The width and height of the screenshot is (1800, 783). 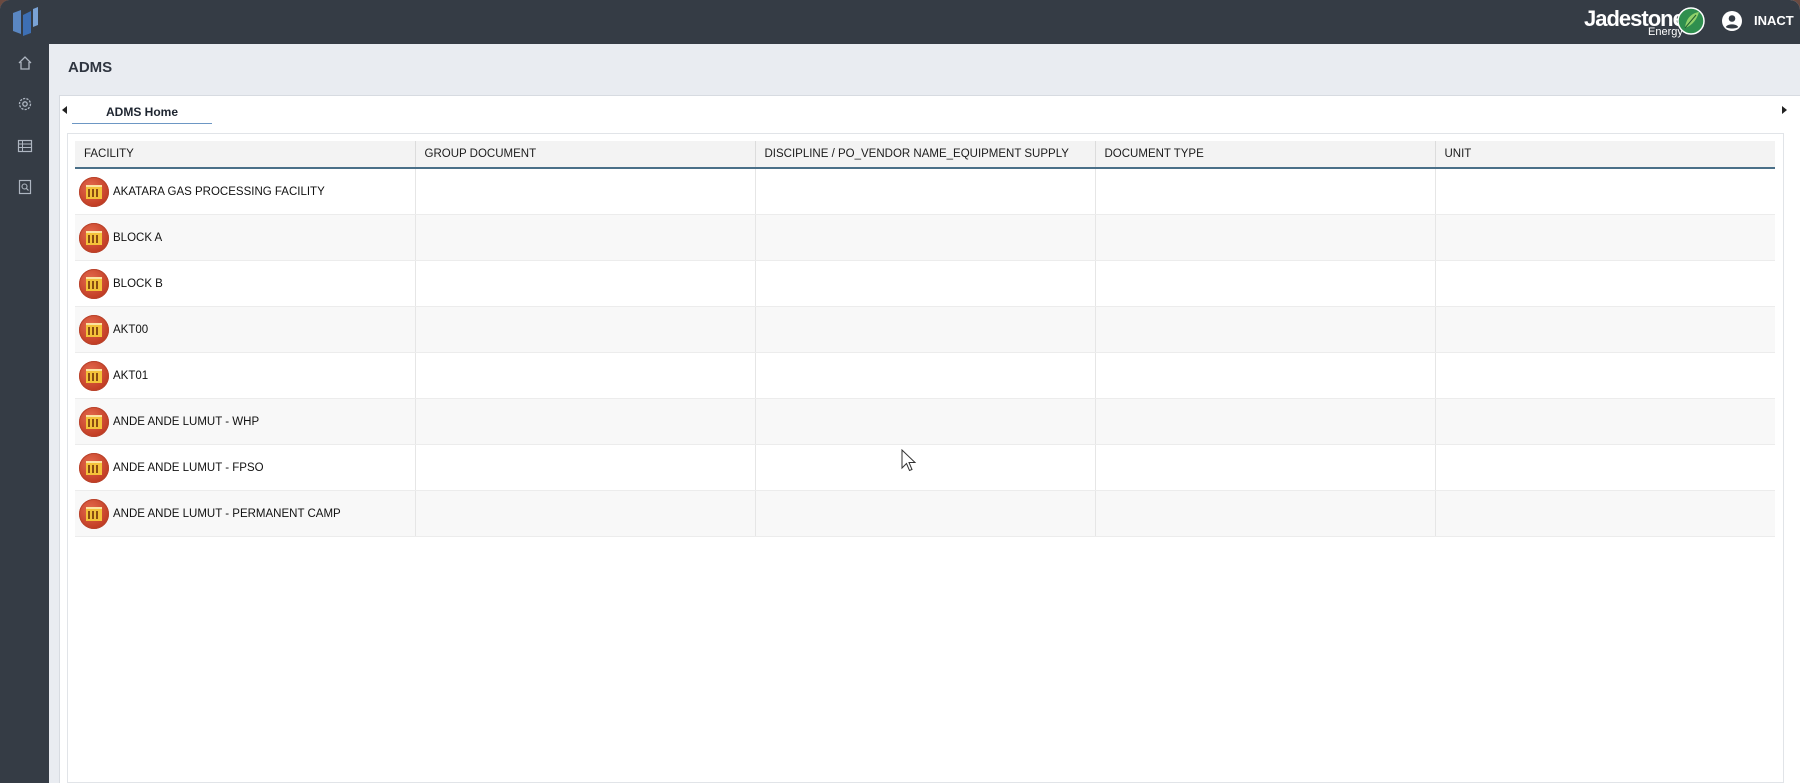 What do you see at coordinates (585, 155) in the screenshot?
I see `column-header-group-document: GROUP DOCUMENT` at bounding box center [585, 155].